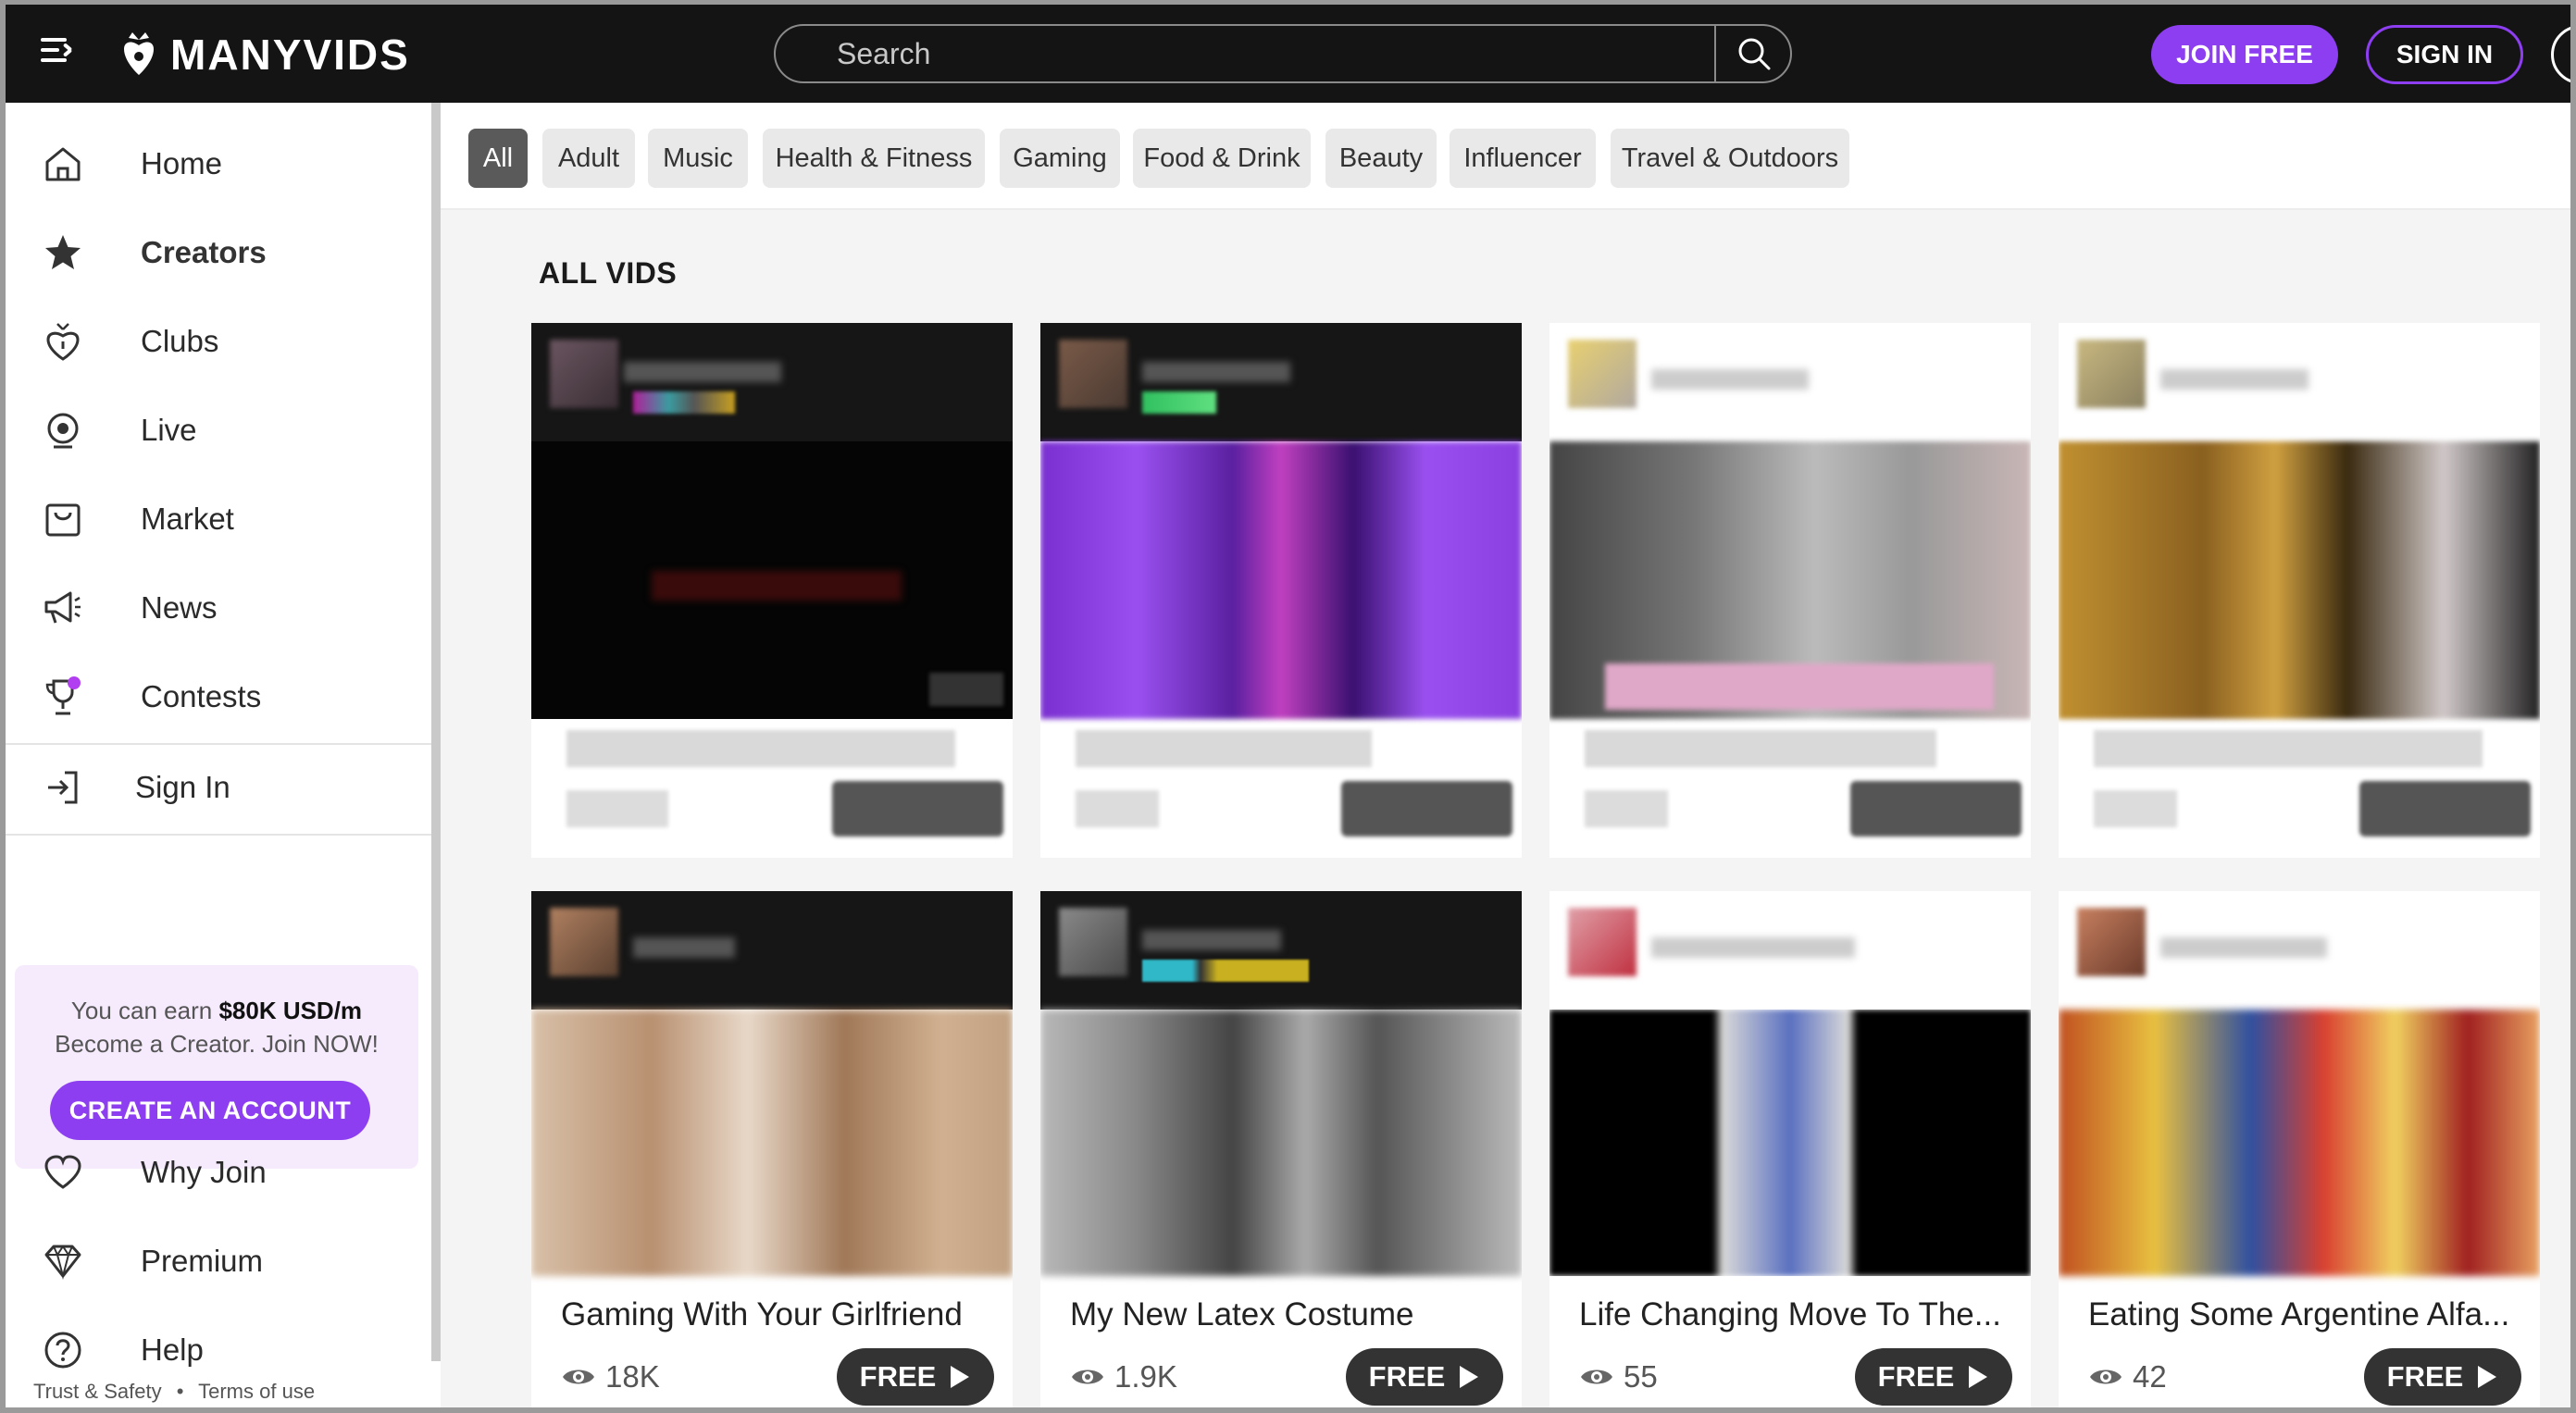  I want to click on help-icon, so click(63, 1350).